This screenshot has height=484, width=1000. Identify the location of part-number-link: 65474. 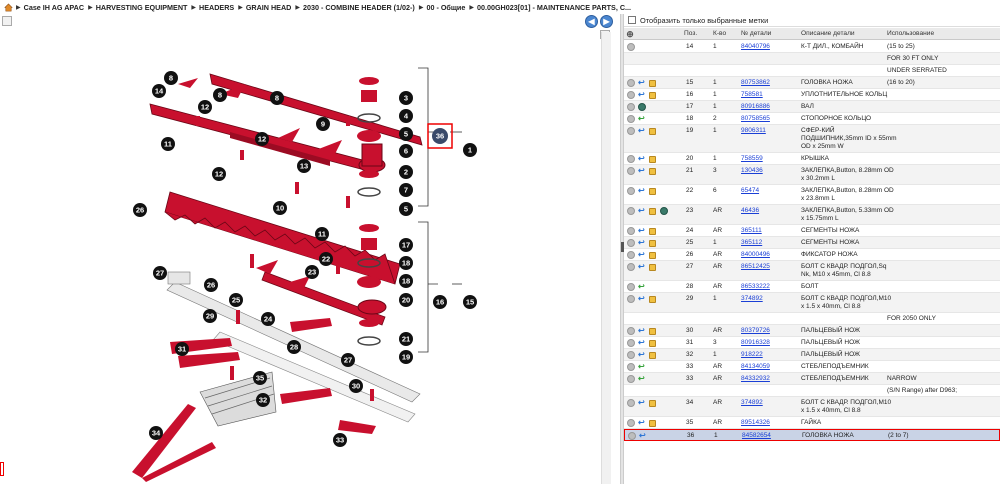
(750, 191).